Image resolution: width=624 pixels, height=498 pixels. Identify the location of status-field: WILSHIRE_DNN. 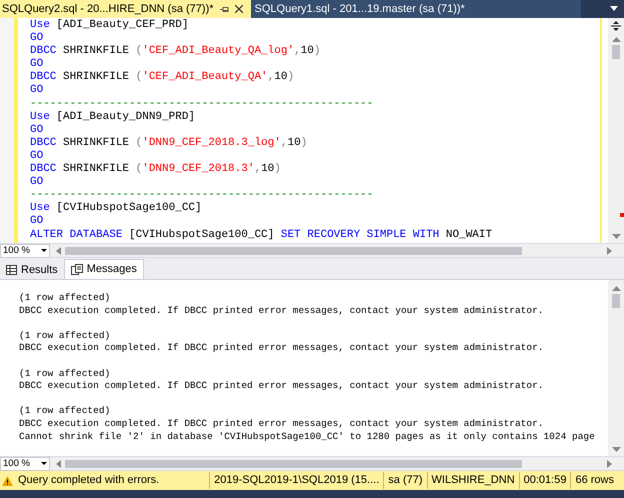
(472, 480).